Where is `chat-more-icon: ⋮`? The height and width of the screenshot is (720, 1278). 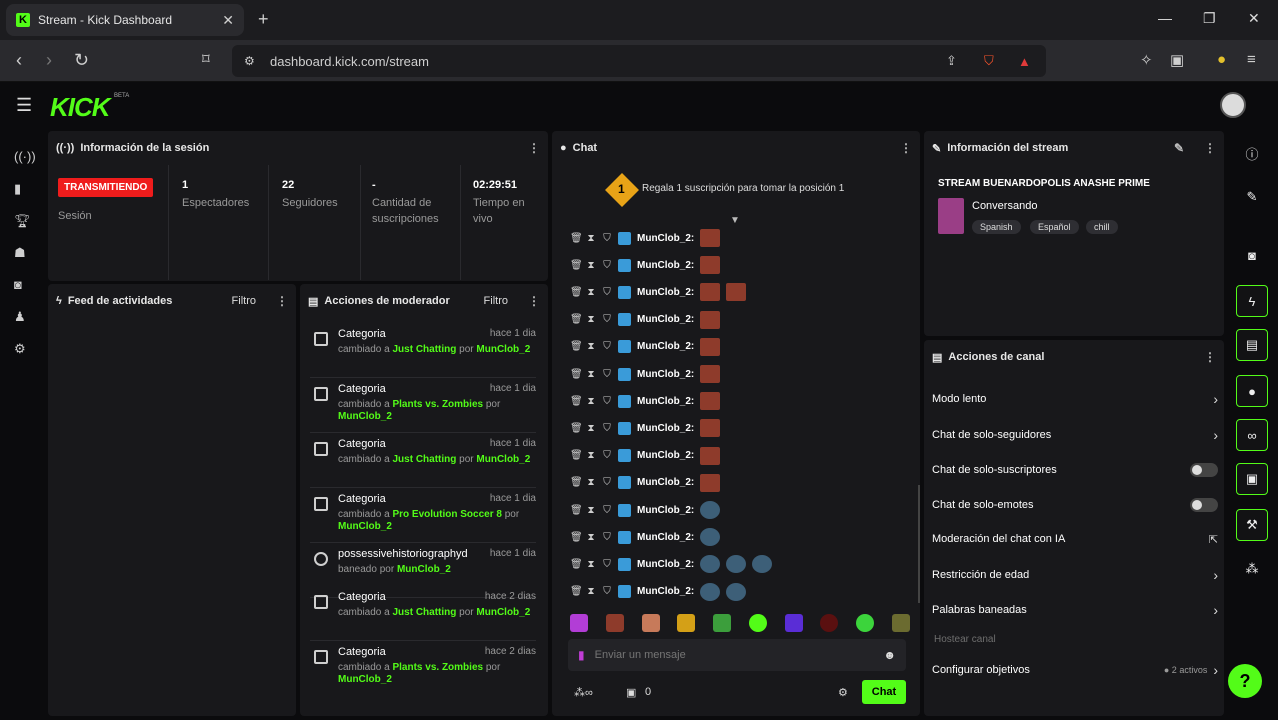 chat-more-icon: ⋮ is located at coordinates (906, 148).